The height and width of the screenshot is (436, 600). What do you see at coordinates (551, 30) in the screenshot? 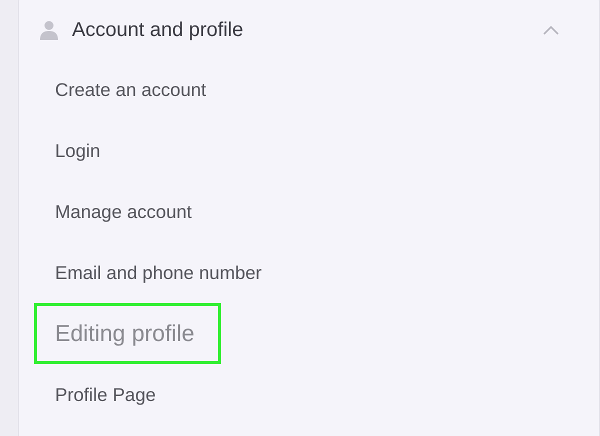
I see `chevron-icon` at bounding box center [551, 30].